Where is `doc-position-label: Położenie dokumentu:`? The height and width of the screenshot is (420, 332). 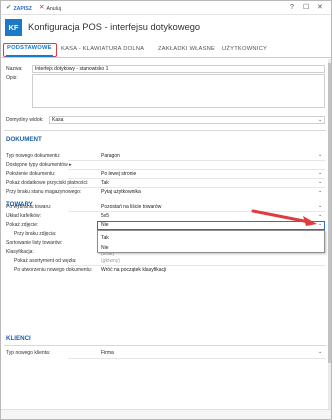 doc-position-label: Położenie dokumentu: is located at coordinates (31, 174).